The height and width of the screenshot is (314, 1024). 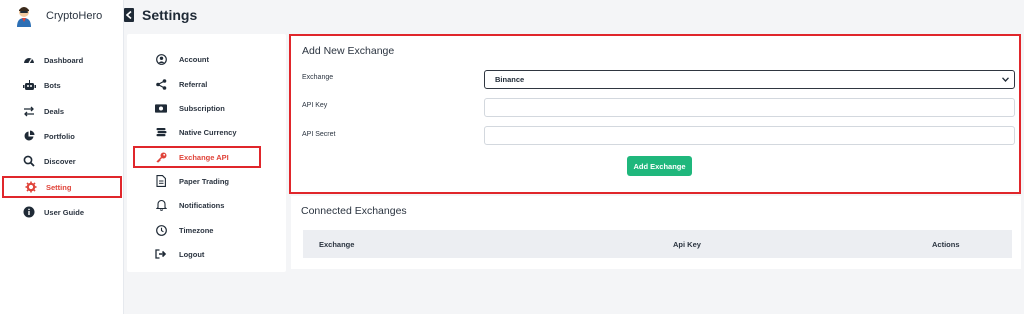 What do you see at coordinates (29, 161) in the screenshot?
I see `search-icon` at bounding box center [29, 161].